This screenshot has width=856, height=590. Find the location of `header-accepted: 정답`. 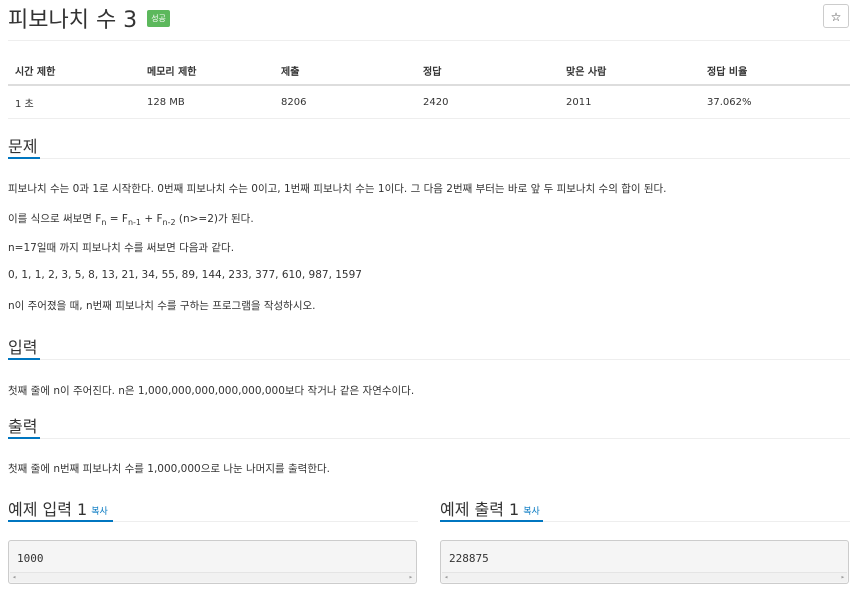

header-accepted: 정답 is located at coordinates (487, 72).